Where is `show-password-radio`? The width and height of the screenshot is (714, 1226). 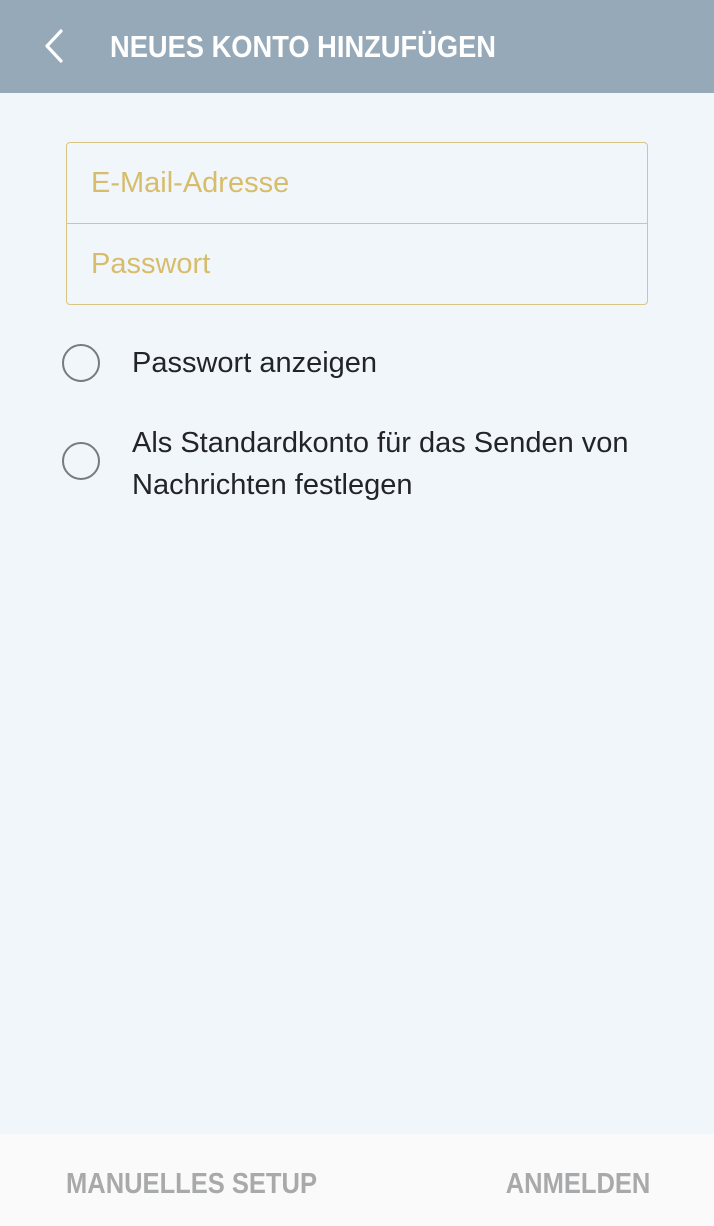 show-password-radio is located at coordinates (81, 363).